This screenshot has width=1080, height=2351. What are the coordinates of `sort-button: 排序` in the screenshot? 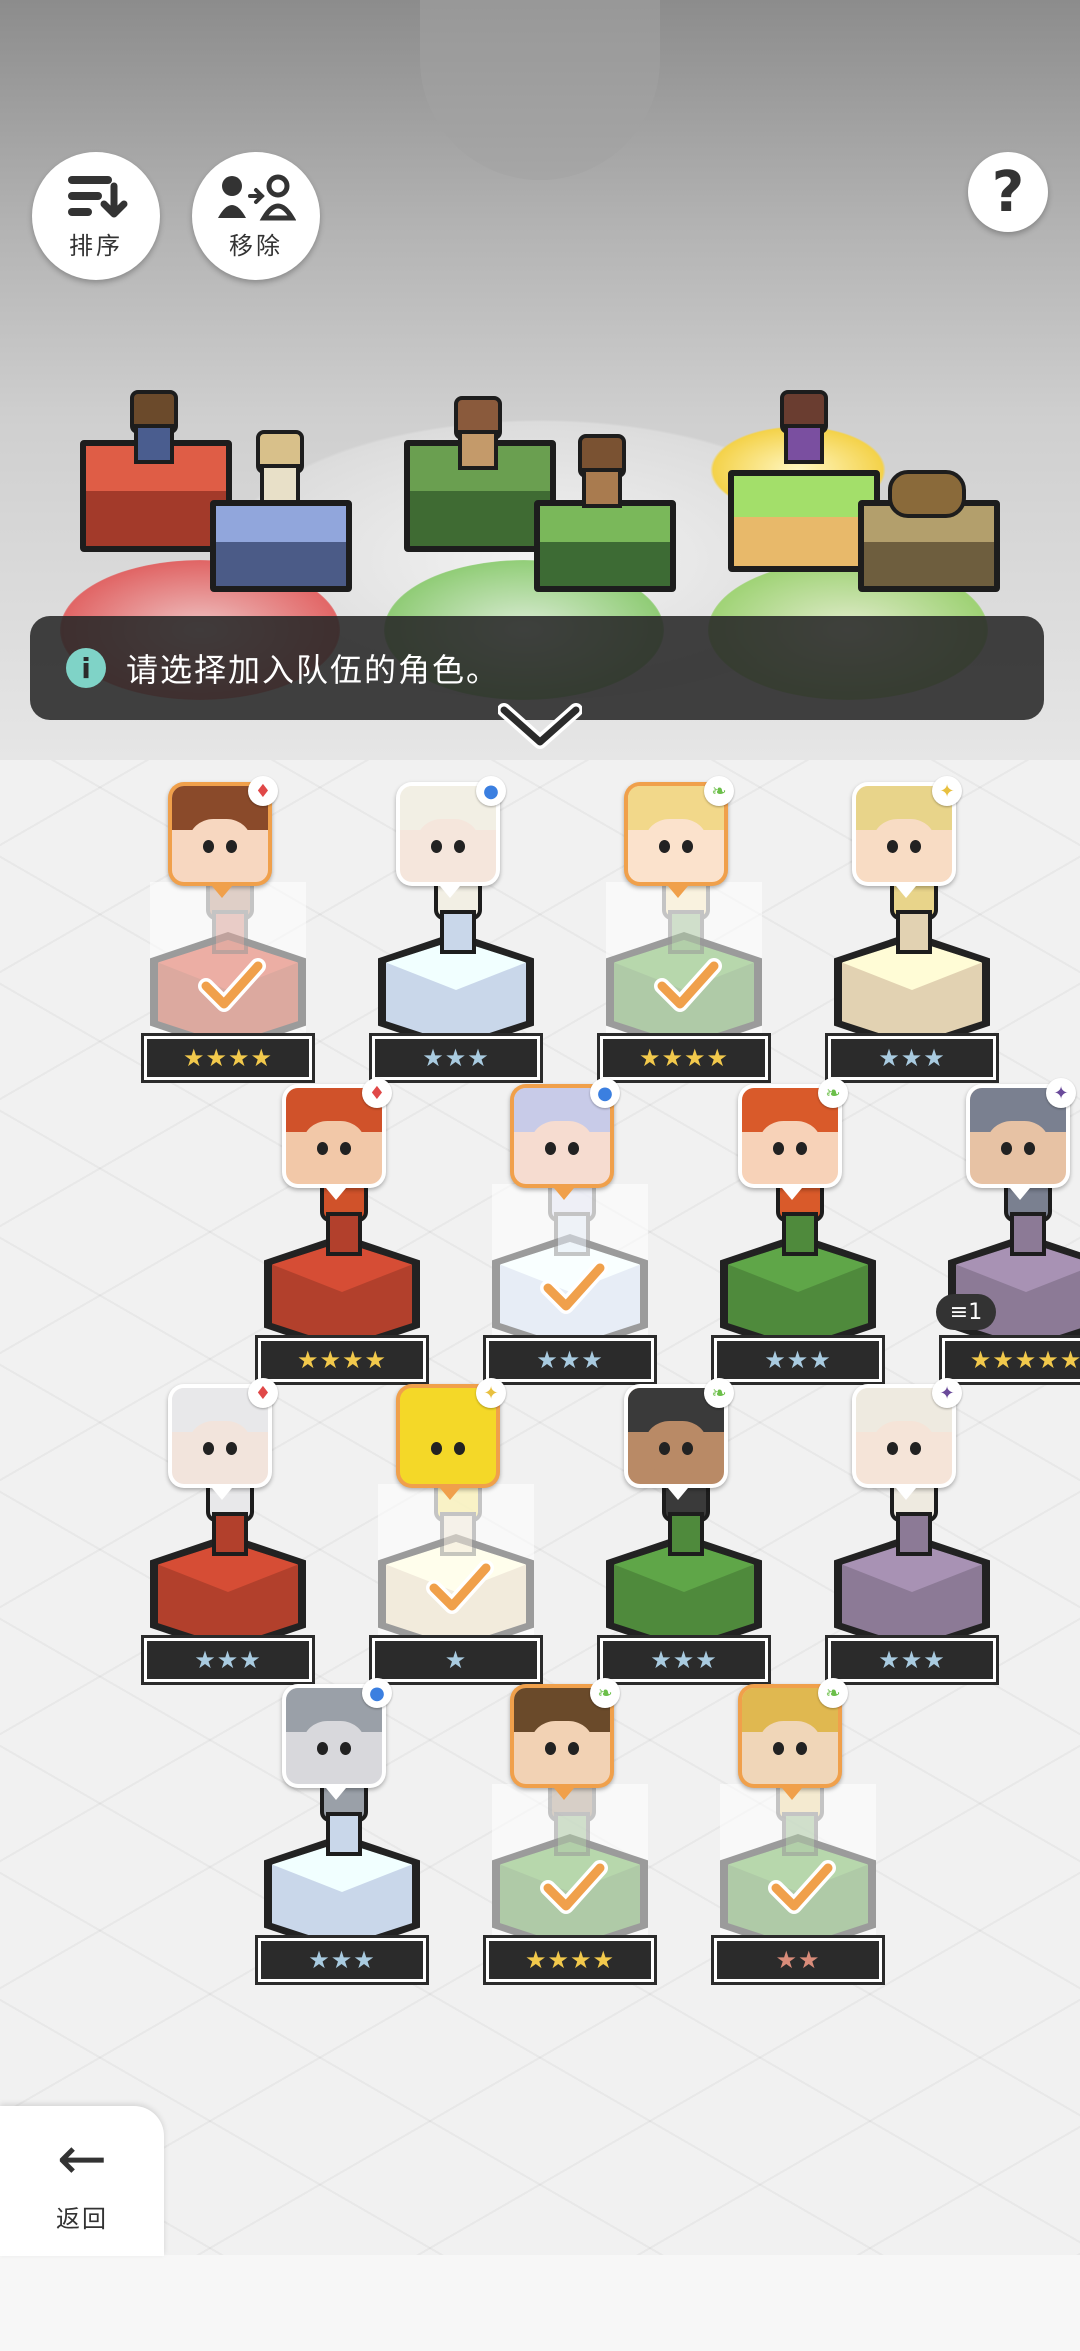 It's located at (96, 216).